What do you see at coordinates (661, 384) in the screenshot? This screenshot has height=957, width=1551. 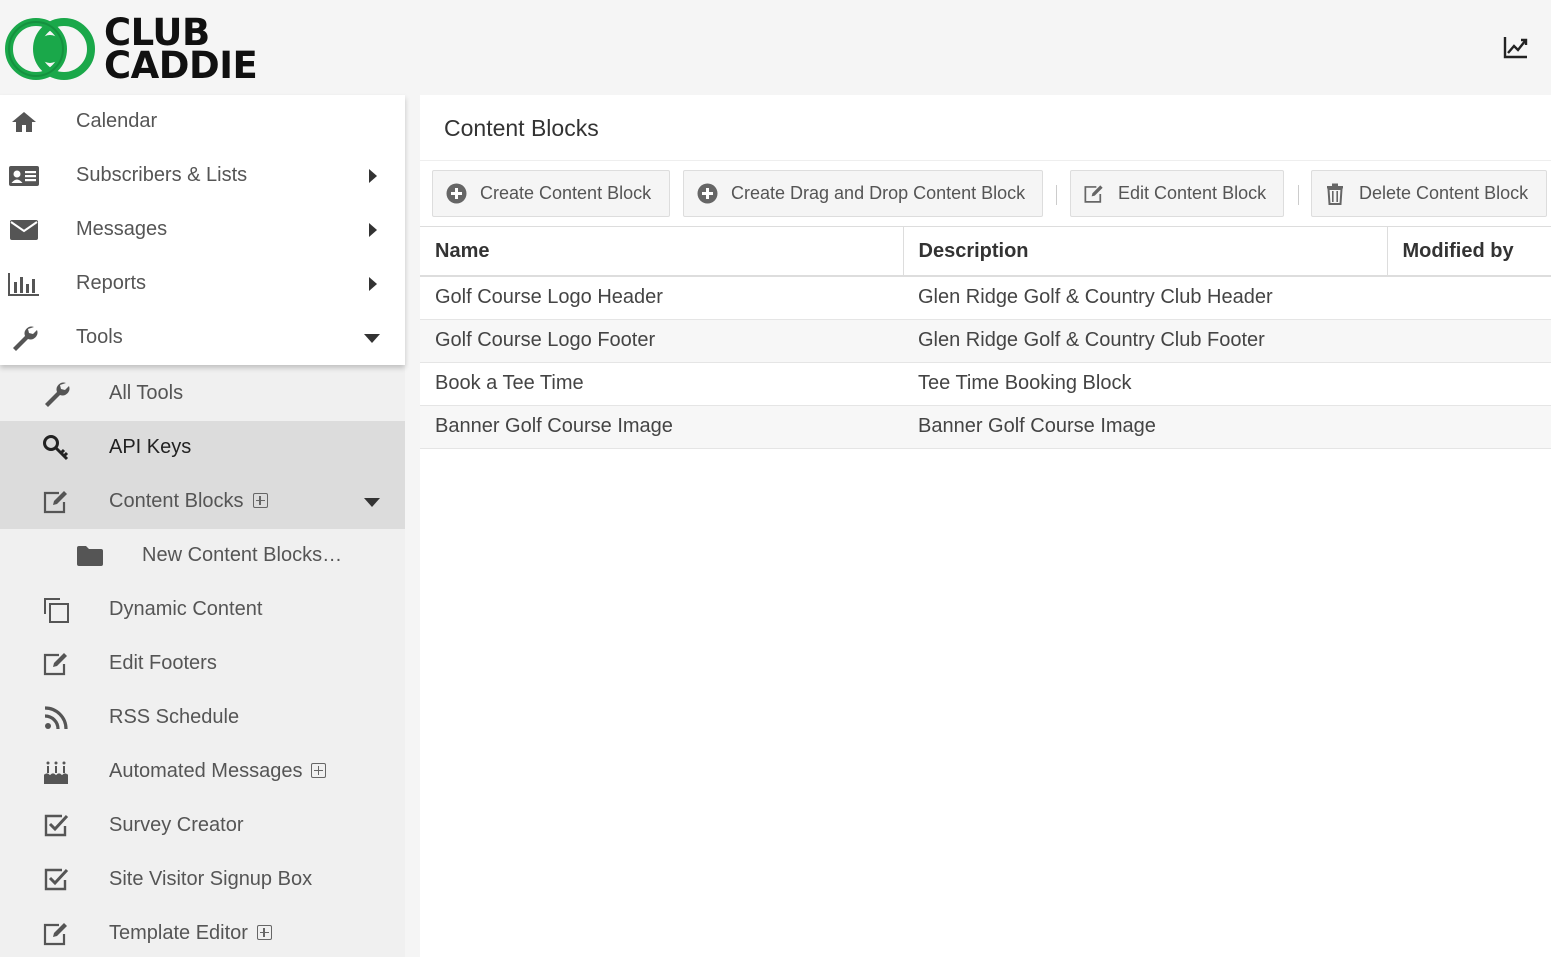 I see `cell-name: Book a Tee Time` at bounding box center [661, 384].